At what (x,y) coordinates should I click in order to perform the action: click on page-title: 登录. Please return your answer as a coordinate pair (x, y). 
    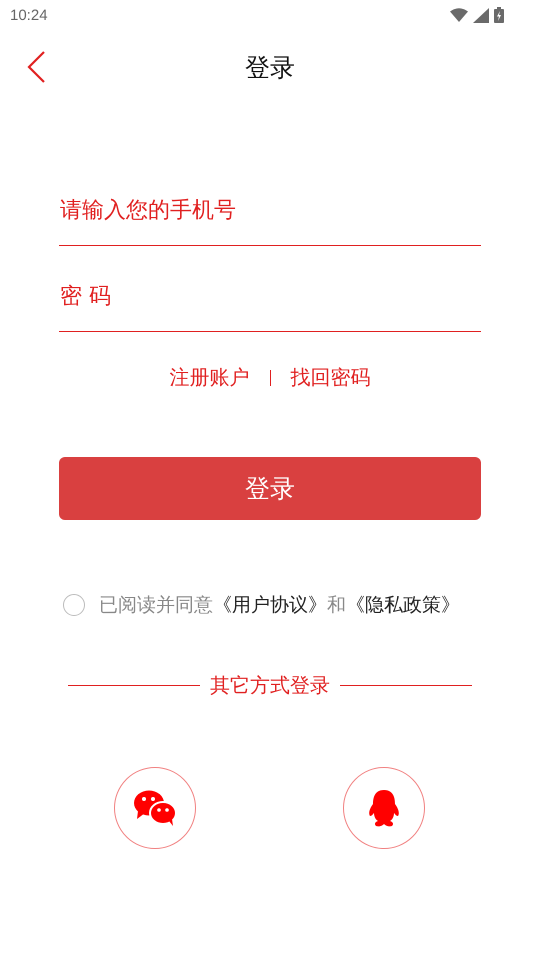
    Looking at the image, I should click on (270, 68).